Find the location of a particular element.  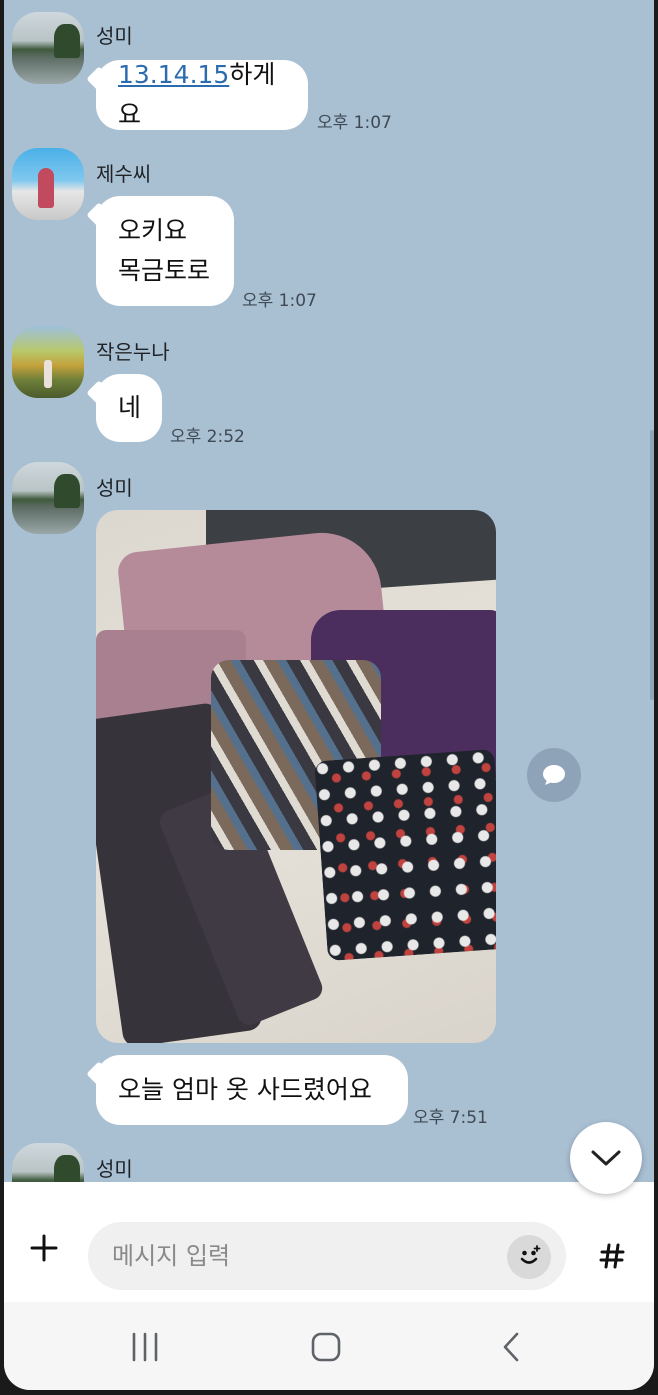

message-input-bar is located at coordinates (329, 1242).